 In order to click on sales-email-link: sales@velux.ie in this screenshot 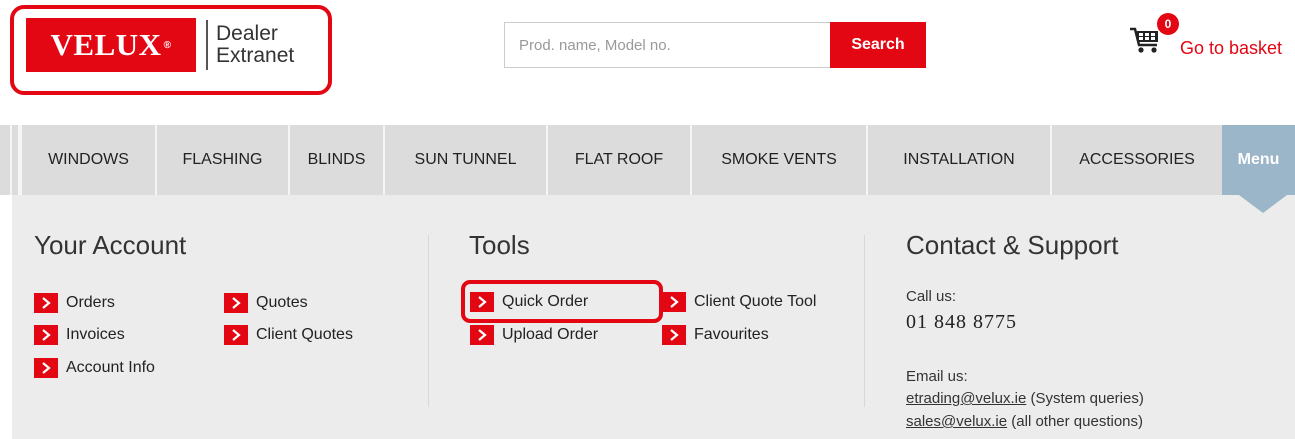, I will do `click(956, 421)`.